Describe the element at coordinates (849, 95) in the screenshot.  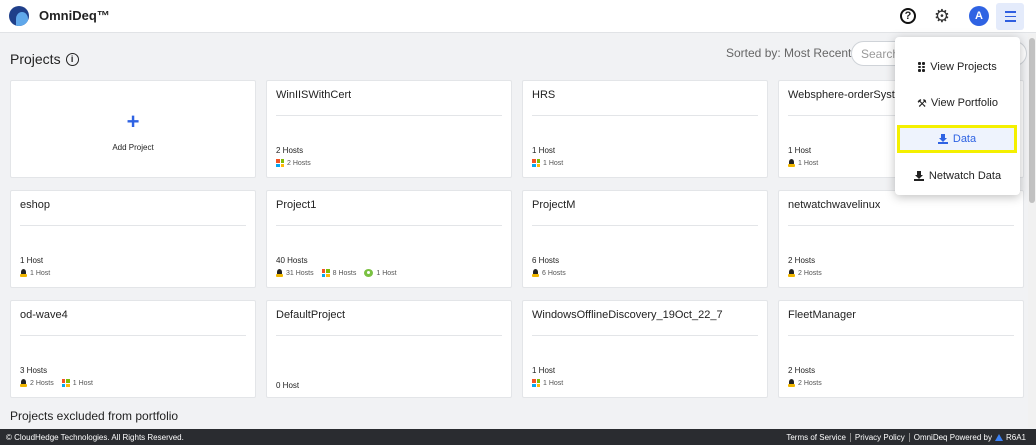
I see `project-name: Websphere-orderSystem` at that location.